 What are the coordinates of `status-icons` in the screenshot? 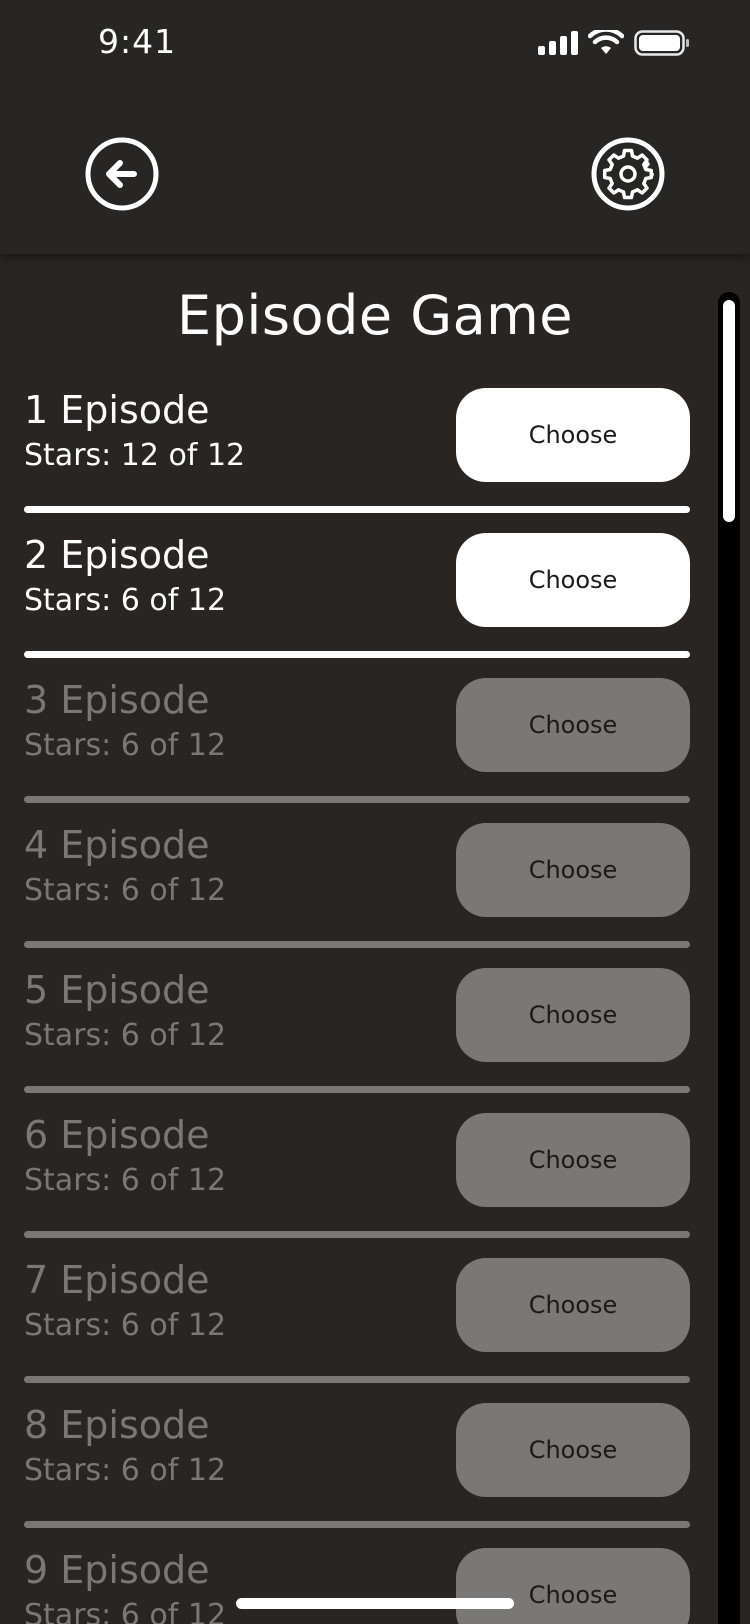 It's located at (614, 43).